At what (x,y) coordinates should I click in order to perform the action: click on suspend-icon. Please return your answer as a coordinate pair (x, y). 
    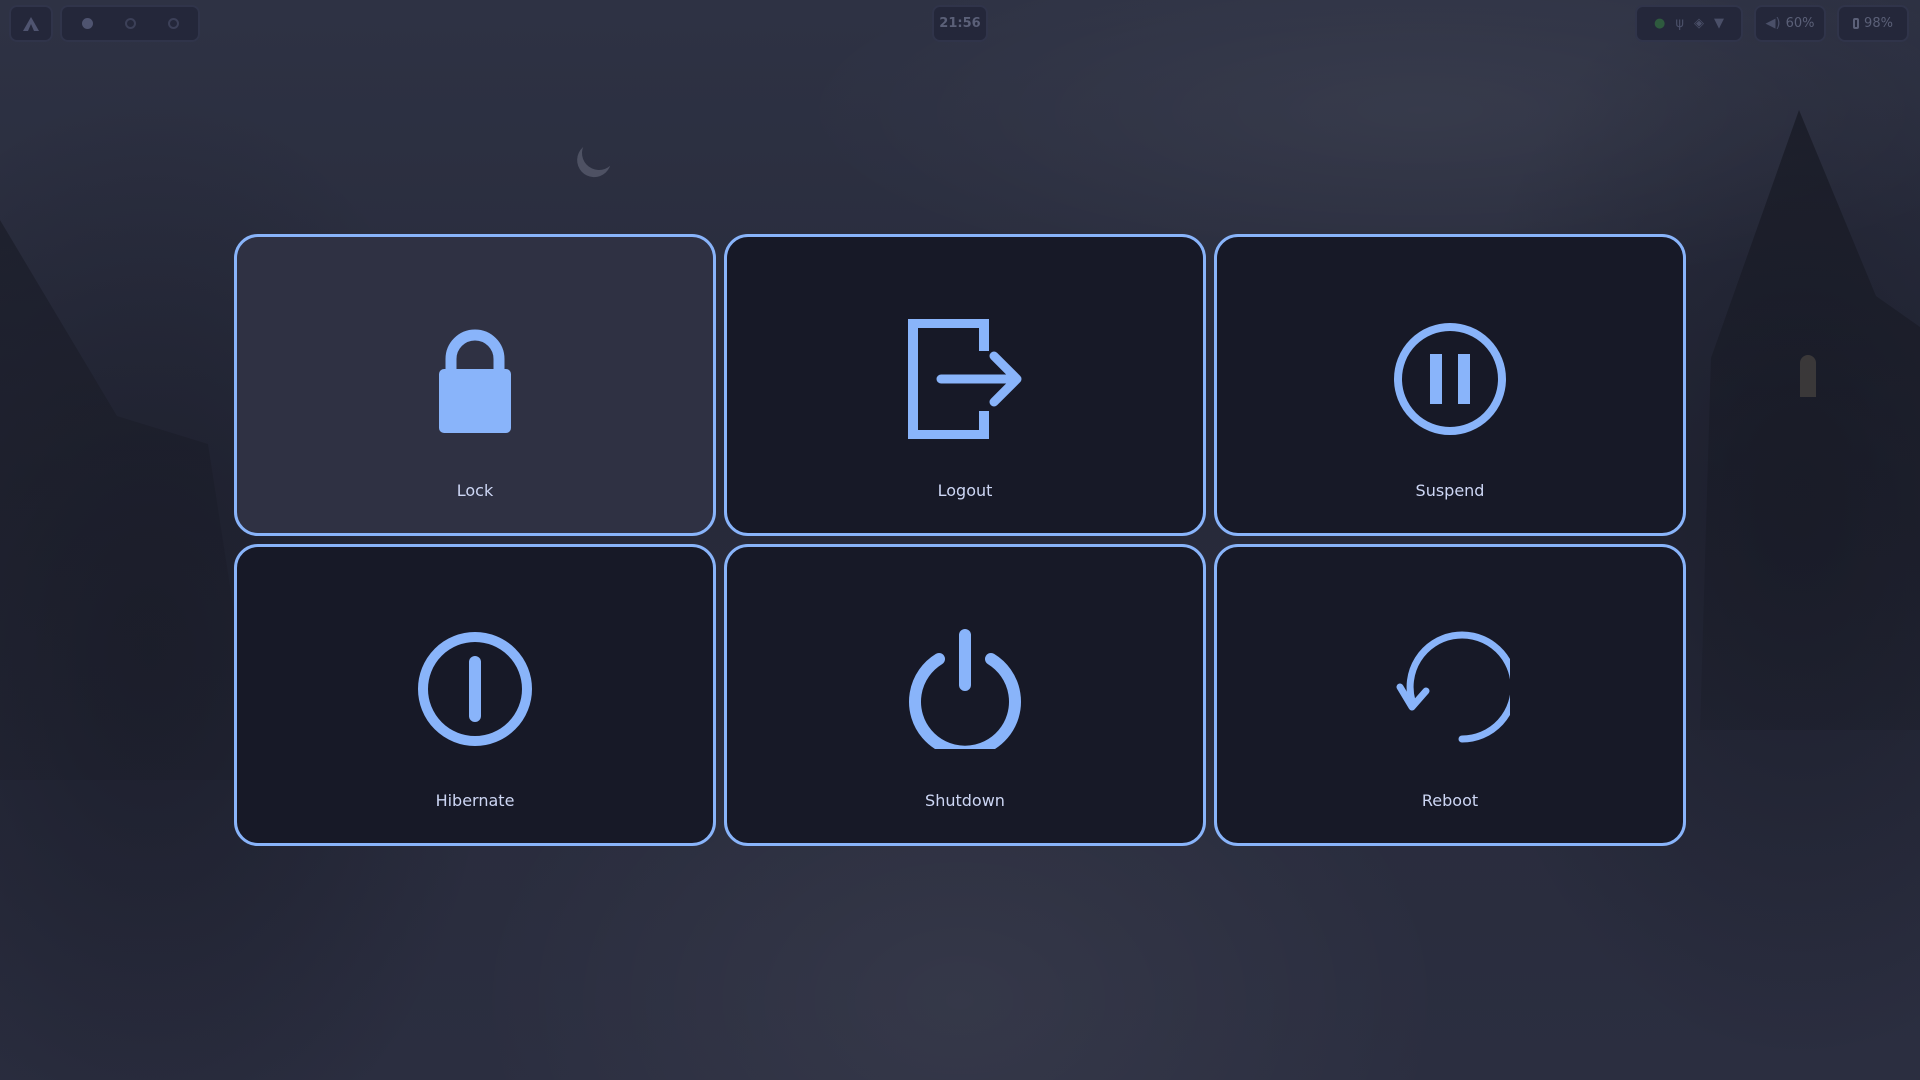
    Looking at the image, I should click on (1450, 379).